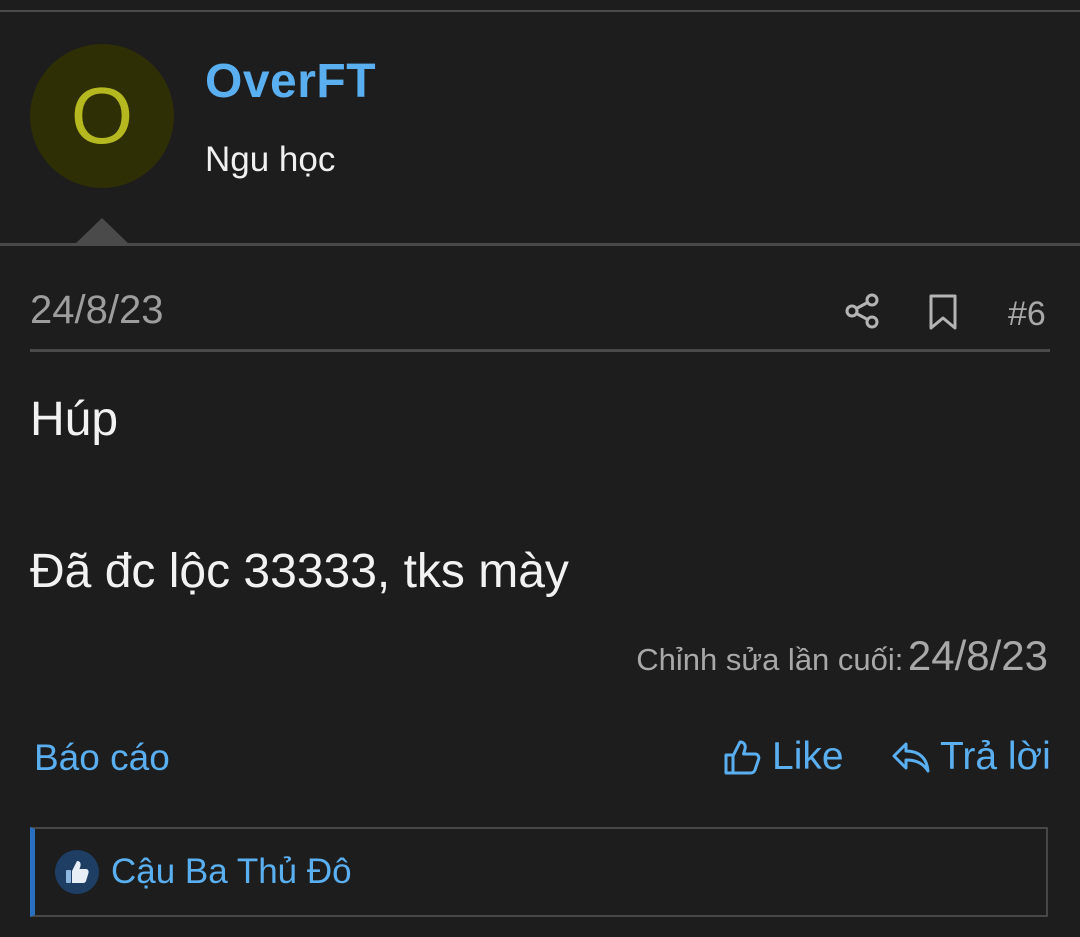  What do you see at coordinates (943, 312) in the screenshot?
I see `bookmark-icon` at bounding box center [943, 312].